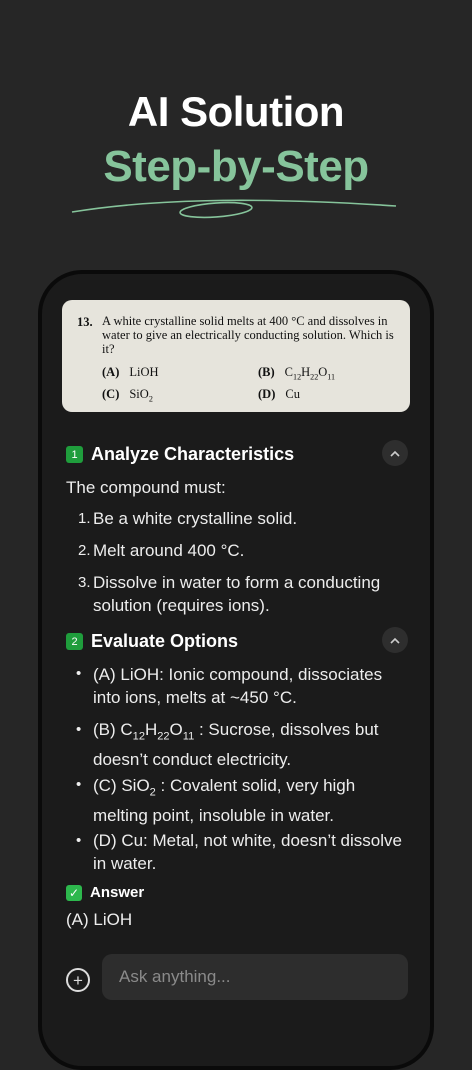  What do you see at coordinates (84, 582) in the screenshot?
I see `list-marker: 3.` at bounding box center [84, 582].